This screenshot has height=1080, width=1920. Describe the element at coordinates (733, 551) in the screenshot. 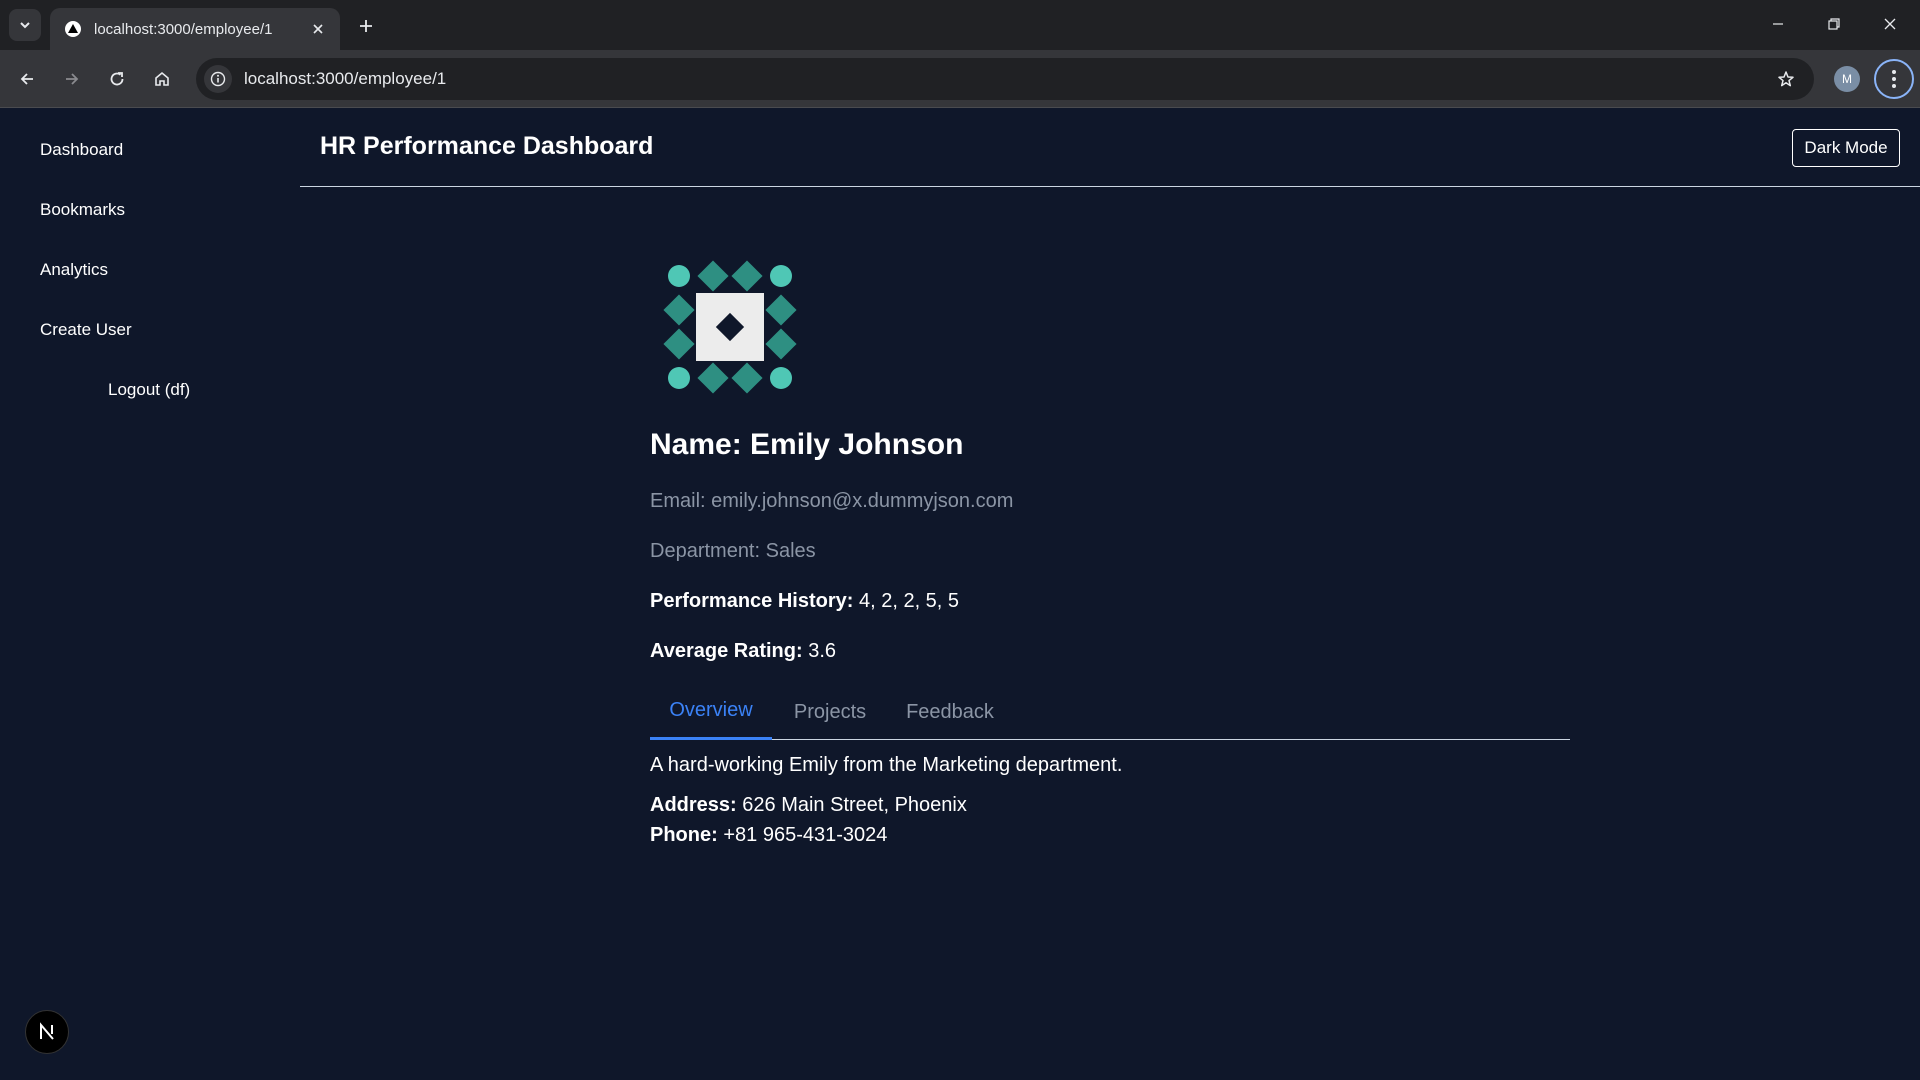

I see `employee-department: Department: Sales` at that location.